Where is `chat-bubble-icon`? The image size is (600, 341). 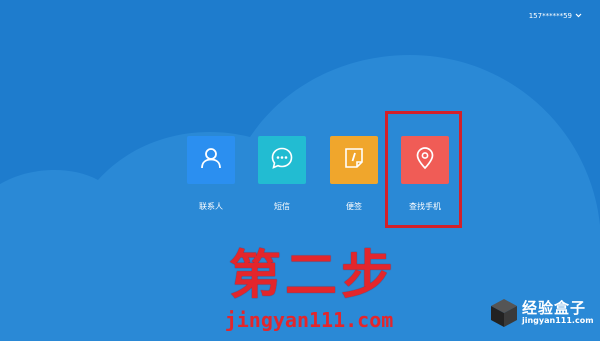
chat-bubble-icon is located at coordinates (282, 160).